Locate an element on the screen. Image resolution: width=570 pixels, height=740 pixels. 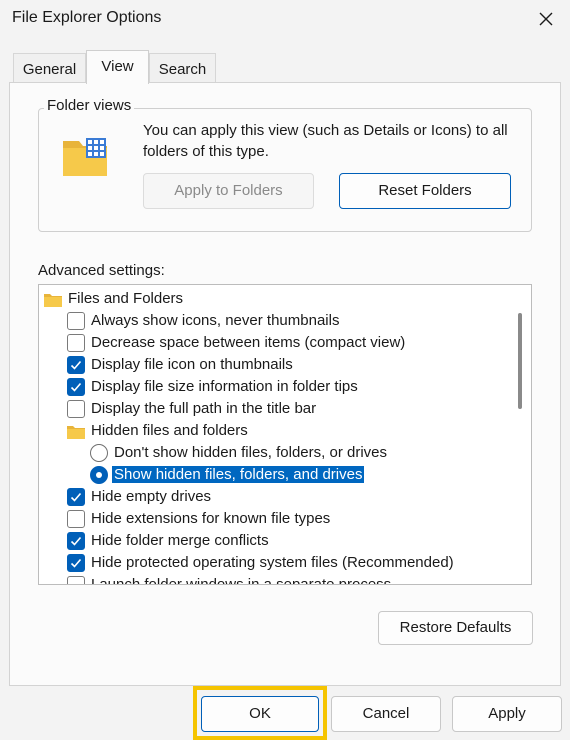
setting-label: Hide folder merge conflicts is located at coordinates (180, 540).